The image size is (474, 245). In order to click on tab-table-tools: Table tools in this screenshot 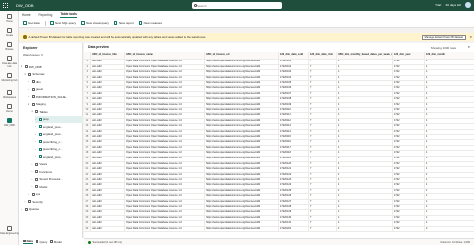, I will do `click(68, 15)`.